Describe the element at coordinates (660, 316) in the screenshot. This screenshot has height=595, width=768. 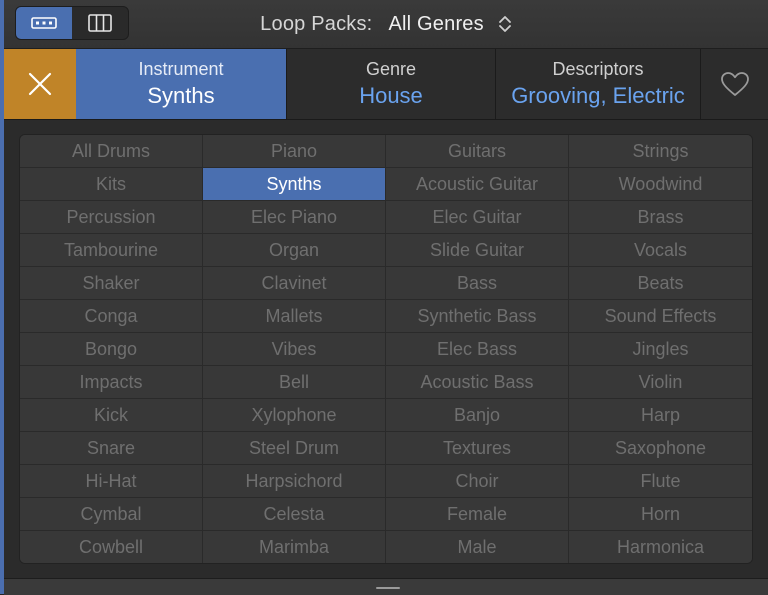
I see `keyword-button-sound-effects: Sound Effects` at that location.